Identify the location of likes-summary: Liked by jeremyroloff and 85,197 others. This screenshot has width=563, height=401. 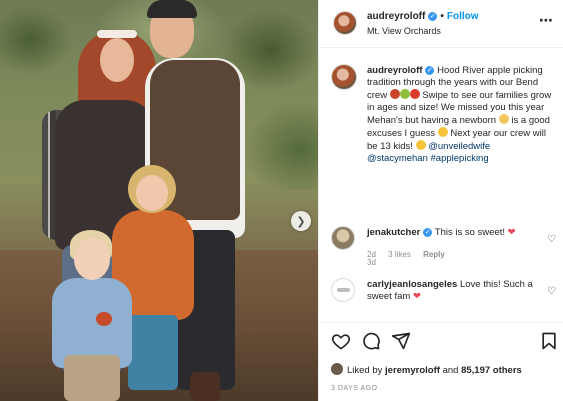
(426, 369).